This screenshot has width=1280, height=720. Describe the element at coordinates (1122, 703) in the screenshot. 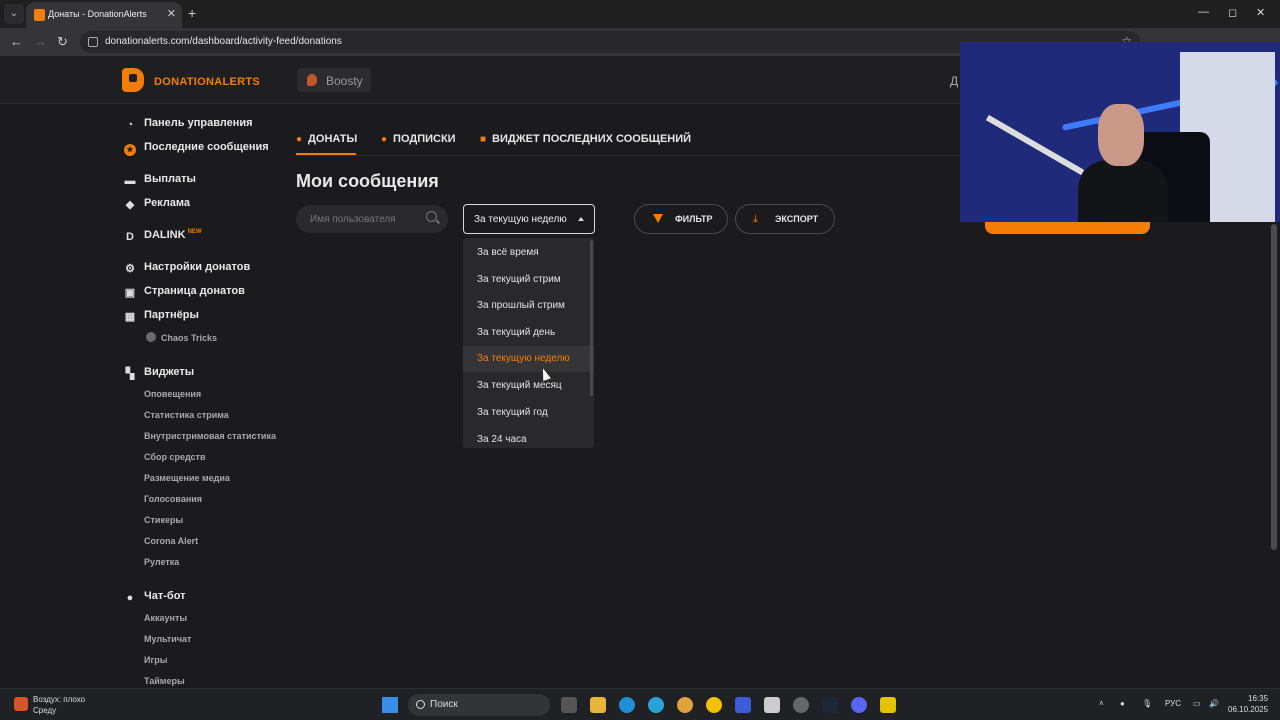

I see `network-icon: ●` at that location.